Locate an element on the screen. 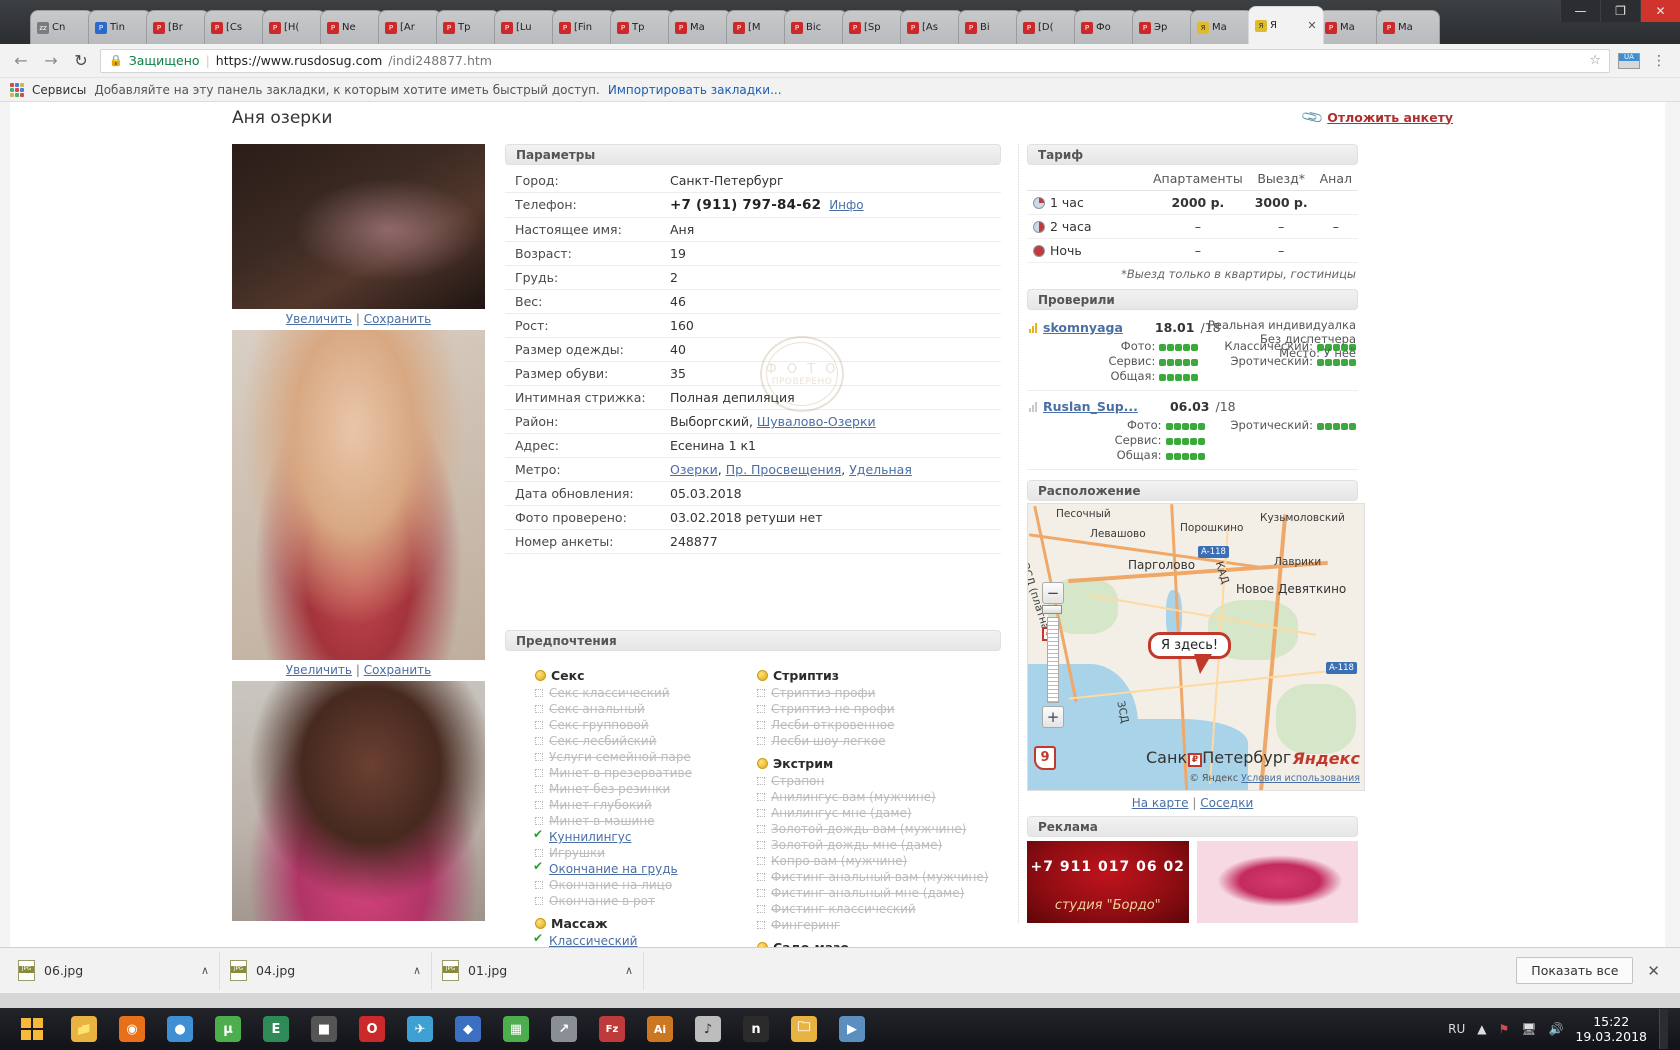  defer-profile-link: Отложить анкету is located at coordinates (1390, 117).